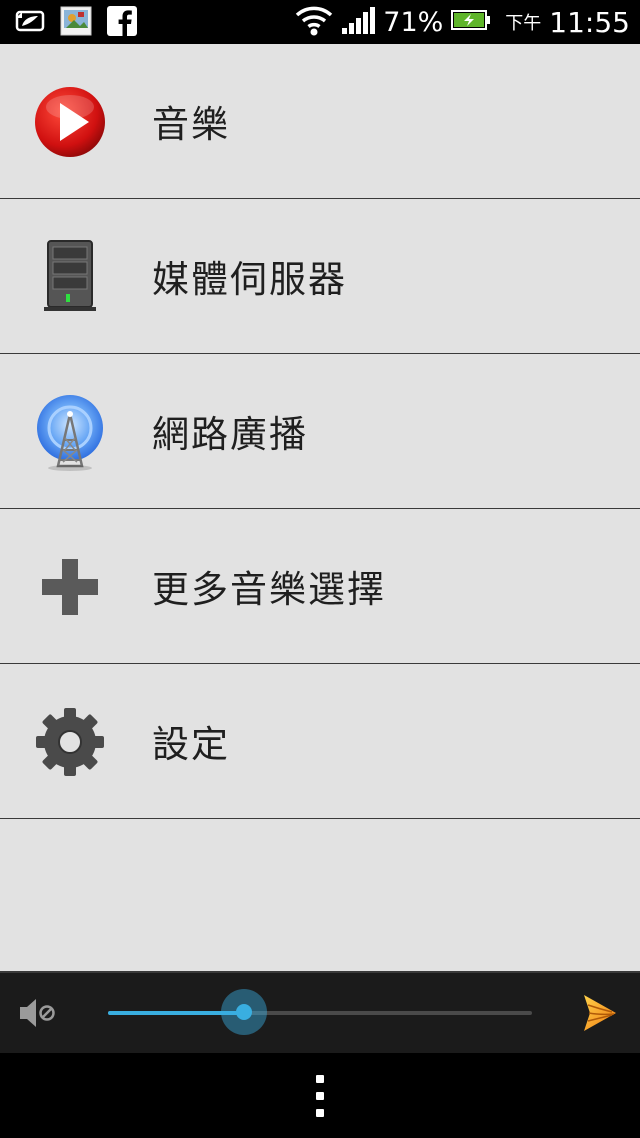 The width and height of the screenshot is (640, 1138). Describe the element at coordinates (191, 744) in the screenshot. I see `menu-item-label: 設定` at that location.